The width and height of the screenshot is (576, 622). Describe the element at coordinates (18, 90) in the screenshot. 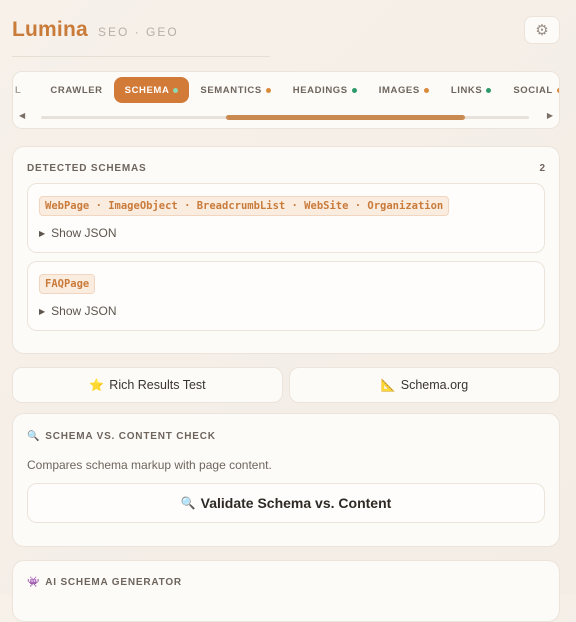

I see `tab-label: L` at that location.